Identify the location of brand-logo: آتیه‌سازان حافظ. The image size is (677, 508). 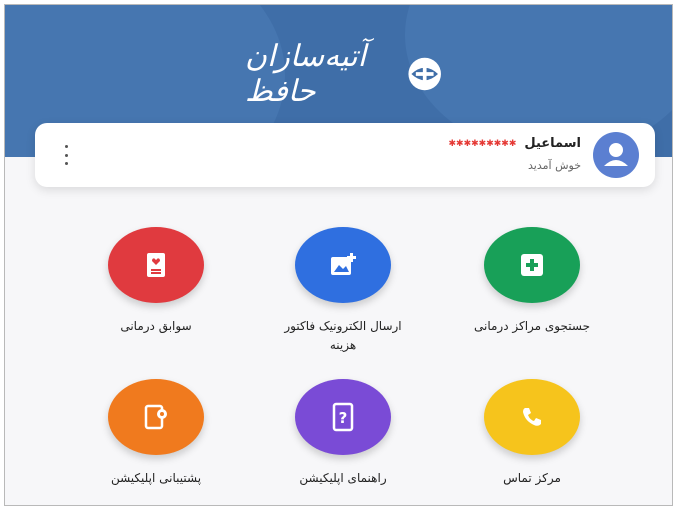
(345, 74).